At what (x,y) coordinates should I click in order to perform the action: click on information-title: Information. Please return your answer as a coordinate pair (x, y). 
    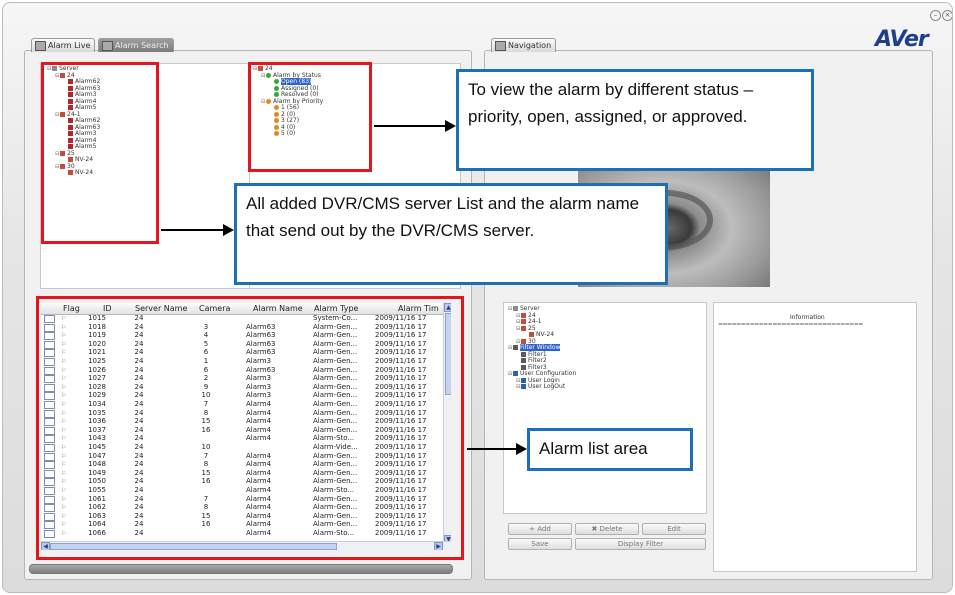
    Looking at the image, I should click on (807, 317).